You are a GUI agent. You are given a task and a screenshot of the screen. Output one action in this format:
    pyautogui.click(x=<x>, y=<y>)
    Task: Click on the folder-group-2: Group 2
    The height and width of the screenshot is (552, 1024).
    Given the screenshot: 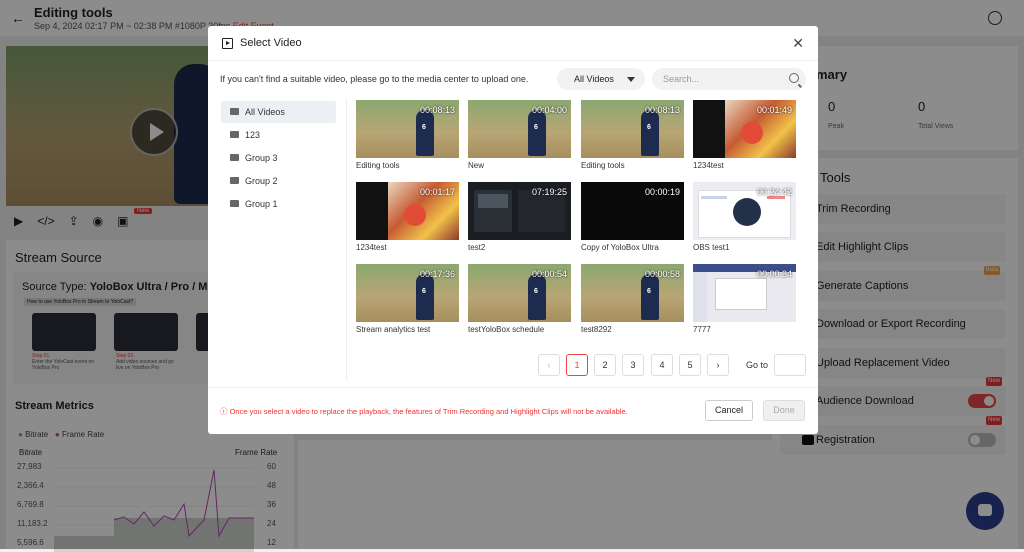 What is the action you would take?
    pyautogui.click(x=278, y=181)
    